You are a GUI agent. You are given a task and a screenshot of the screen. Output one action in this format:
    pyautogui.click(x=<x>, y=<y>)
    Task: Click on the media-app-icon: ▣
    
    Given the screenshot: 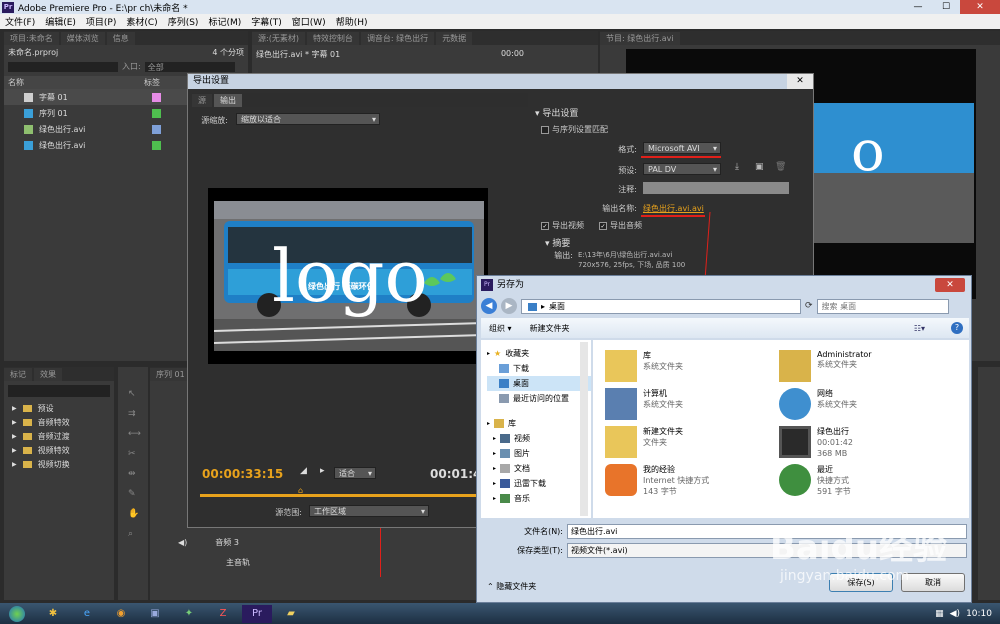 What is the action you would take?
    pyautogui.click(x=155, y=614)
    